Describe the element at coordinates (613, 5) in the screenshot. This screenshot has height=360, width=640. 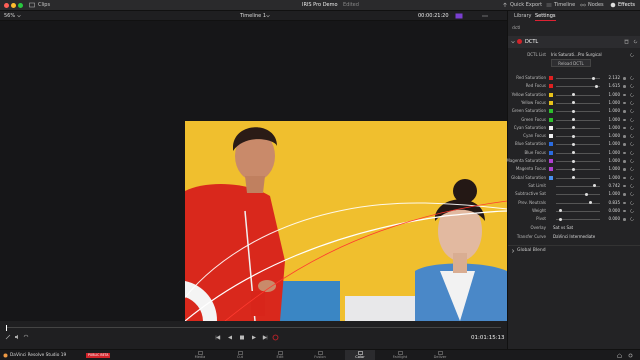
I see `effects-icon` at that location.